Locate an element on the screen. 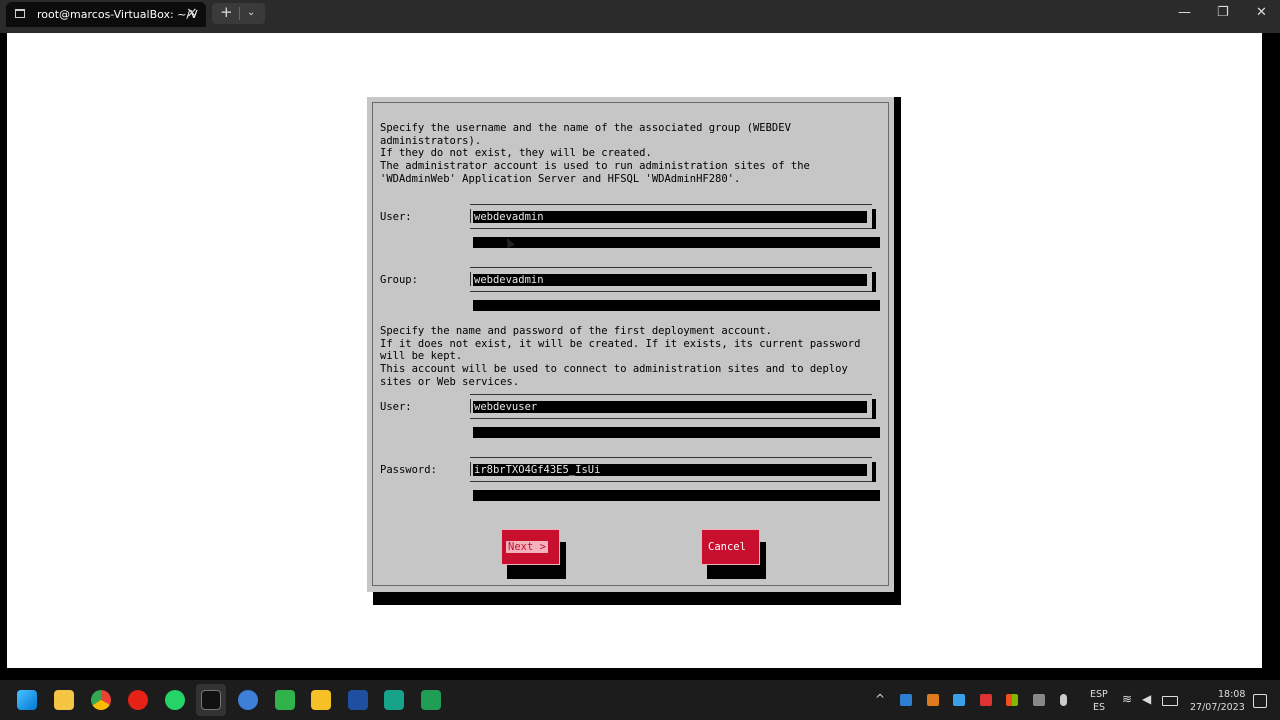  language-indicator: ESP is located at coordinates (1099, 694).